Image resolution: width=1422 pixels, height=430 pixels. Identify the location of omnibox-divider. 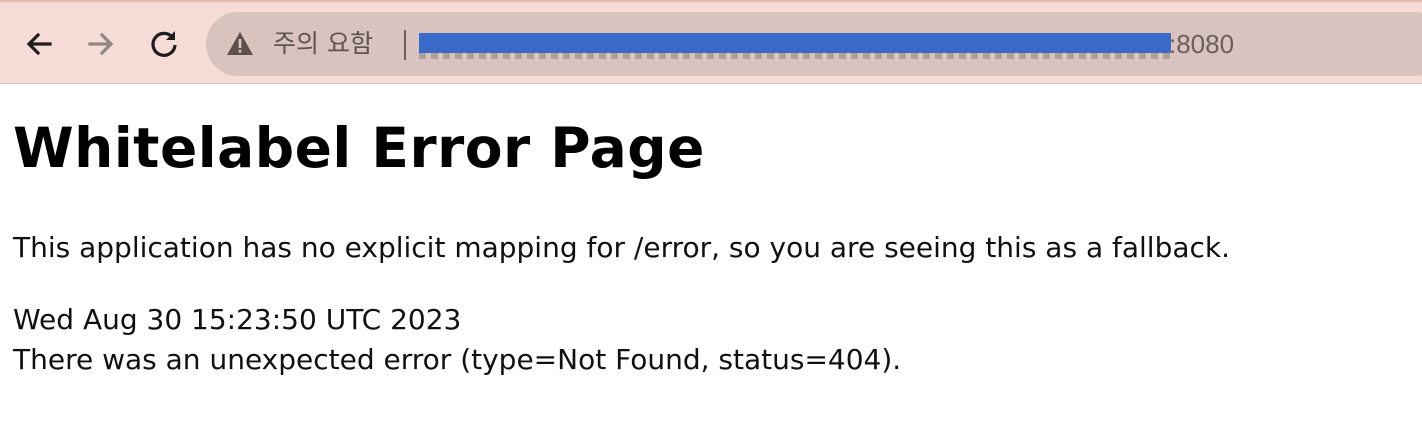
(405, 45).